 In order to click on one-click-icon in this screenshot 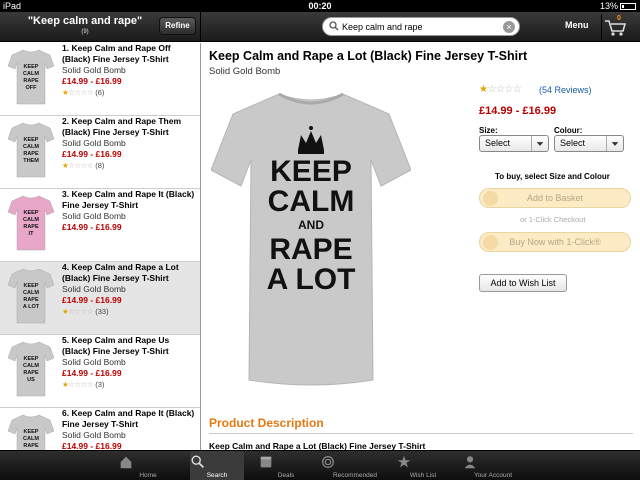, I will do `click(490, 242)`.